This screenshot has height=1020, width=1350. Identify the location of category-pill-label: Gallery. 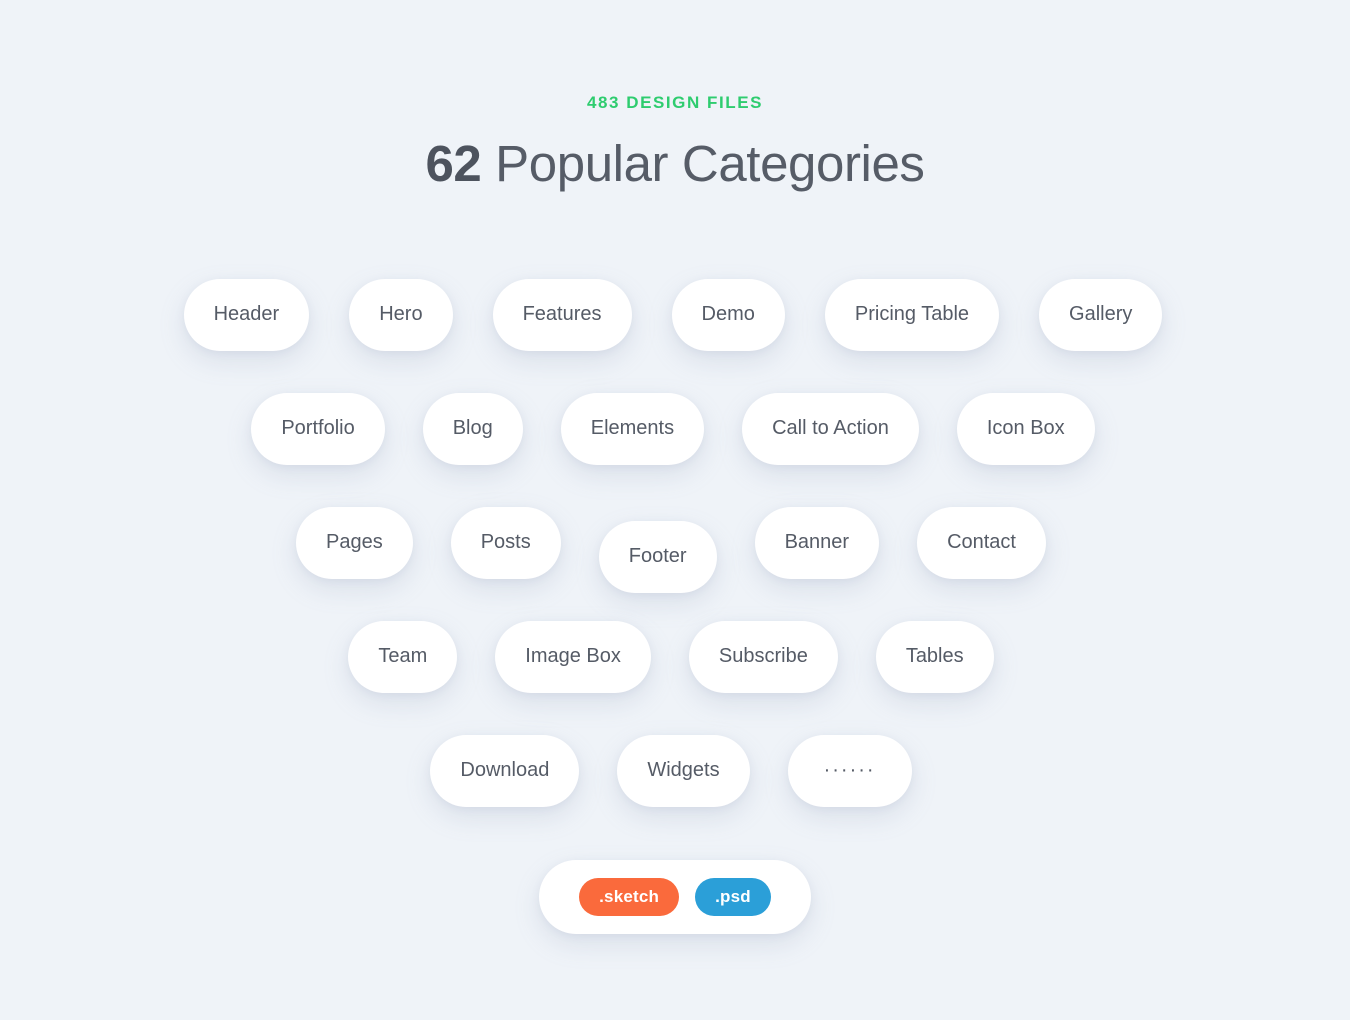
(1101, 314).